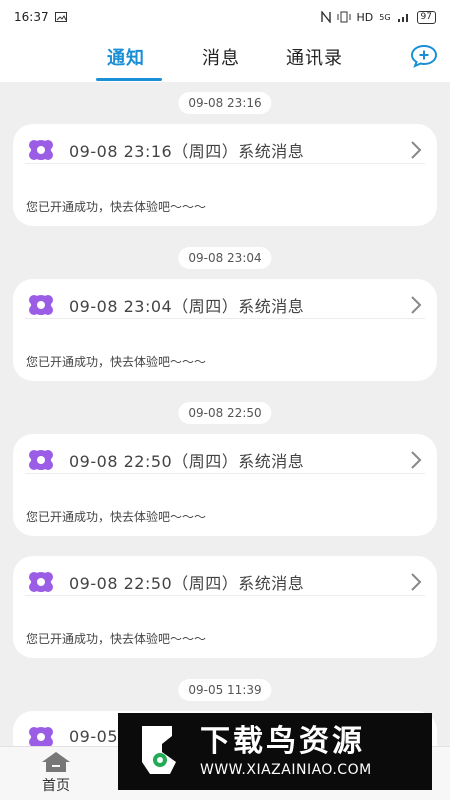 This screenshot has height=800, width=450. I want to click on watermark-text: 下载鸟资源 WWW.XIAZAINIAO.COM, so click(286, 752).